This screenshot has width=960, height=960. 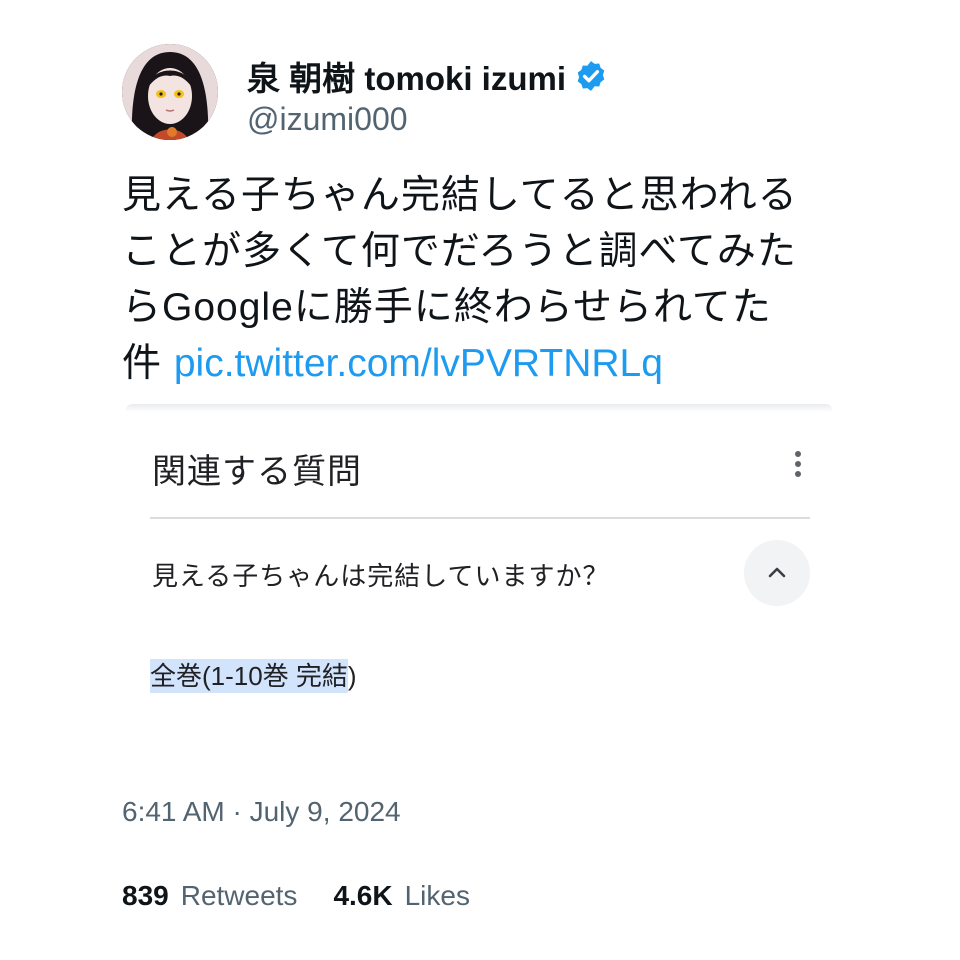 I want to click on likes-count: 4.6K, so click(x=362, y=896).